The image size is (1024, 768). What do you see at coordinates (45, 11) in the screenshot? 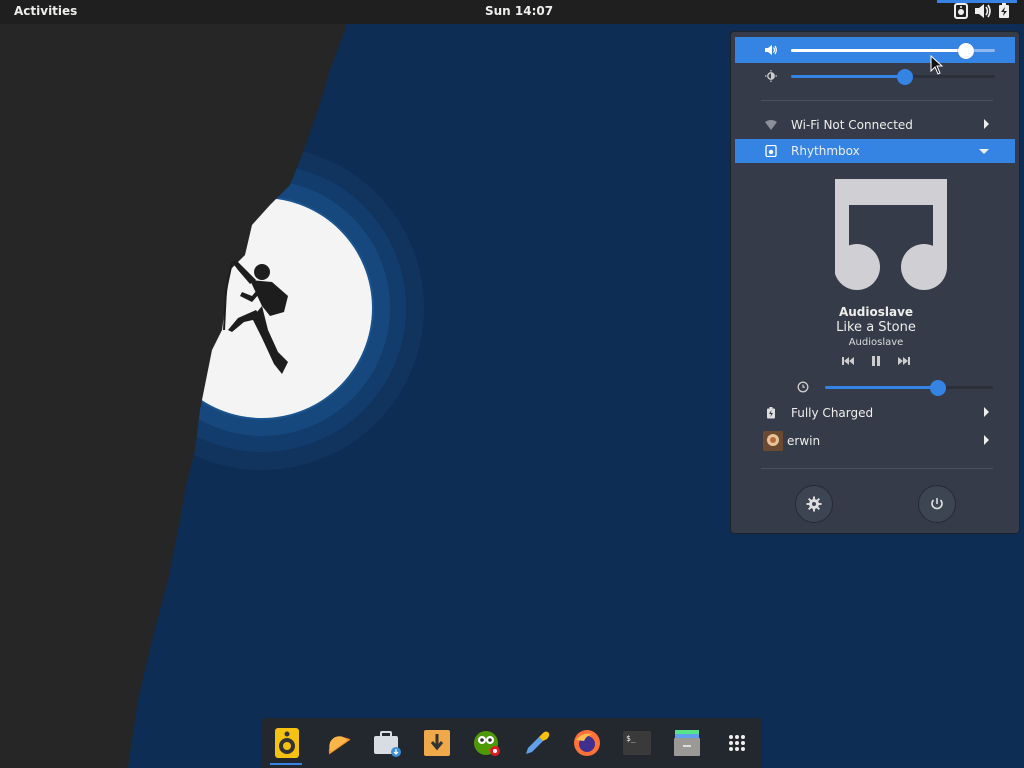
I see `activities-button: Activities` at bounding box center [45, 11].